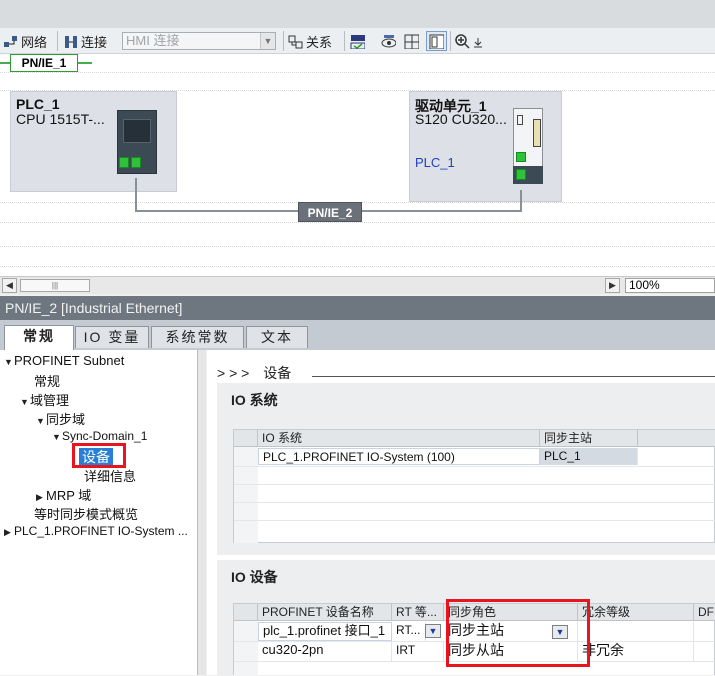  I want to click on zoom-level: 100%, so click(670, 285).